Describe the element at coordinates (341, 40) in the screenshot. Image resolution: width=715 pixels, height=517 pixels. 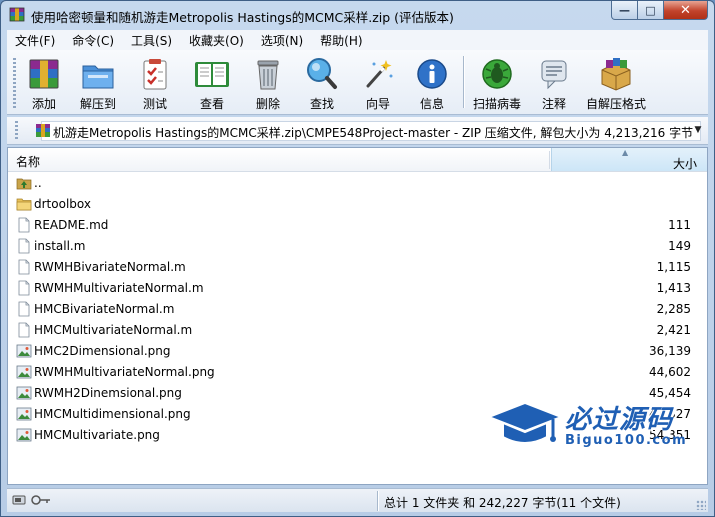
I see `menu-help: 帮助(H)` at that location.